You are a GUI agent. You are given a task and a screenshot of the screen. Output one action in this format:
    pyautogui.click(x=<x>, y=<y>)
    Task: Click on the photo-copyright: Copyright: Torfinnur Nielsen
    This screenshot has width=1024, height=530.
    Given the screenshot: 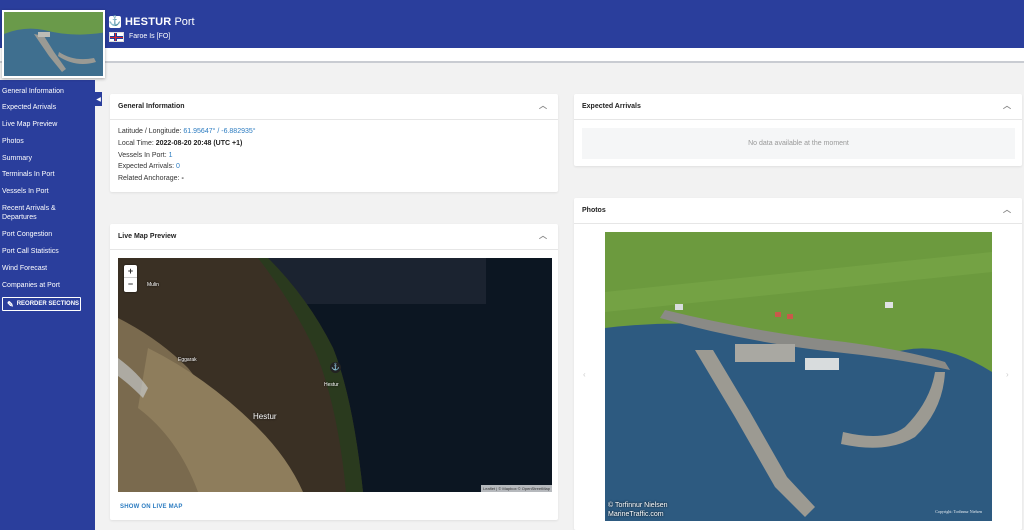 What is the action you would take?
    pyautogui.click(x=958, y=511)
    